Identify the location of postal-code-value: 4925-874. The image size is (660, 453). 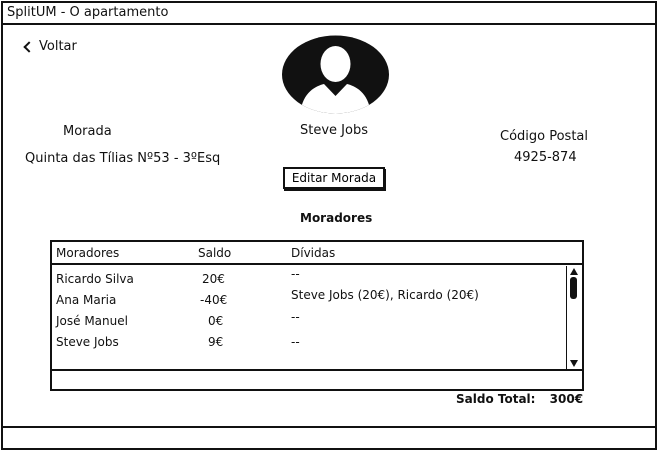
(545, 157).